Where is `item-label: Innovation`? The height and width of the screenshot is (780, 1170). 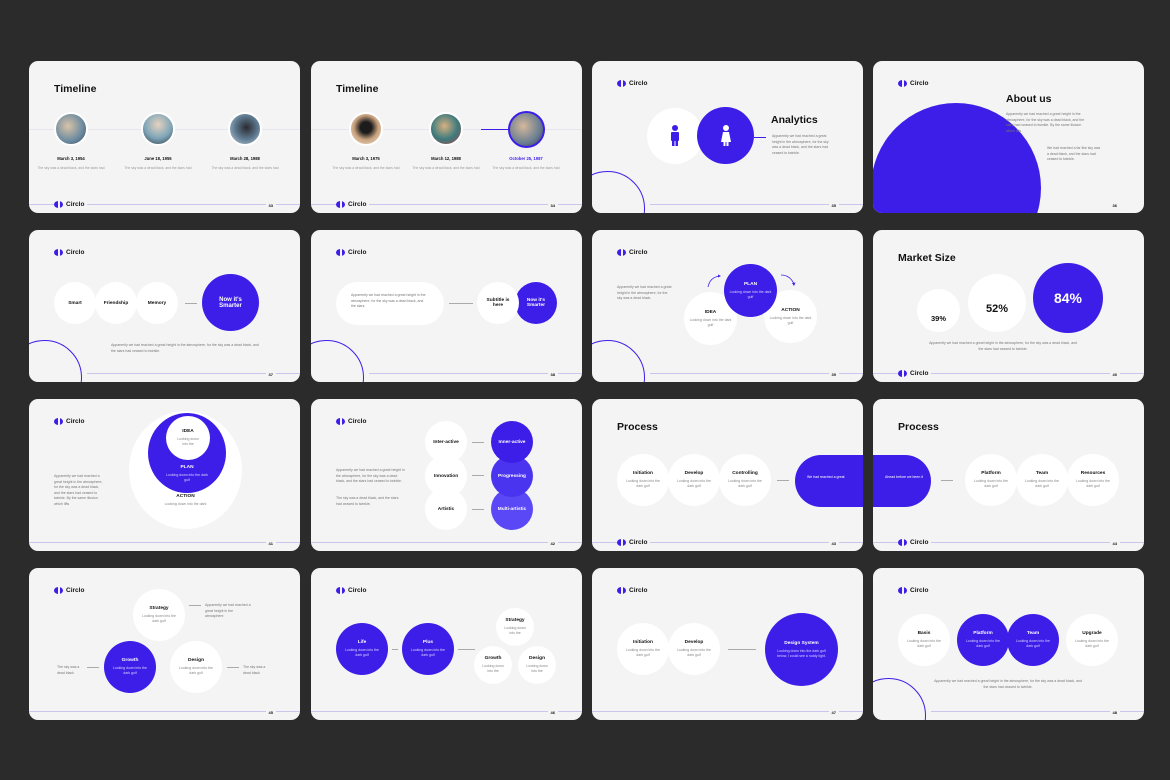 item-label: Innovation is located at coordinates (446, 476).